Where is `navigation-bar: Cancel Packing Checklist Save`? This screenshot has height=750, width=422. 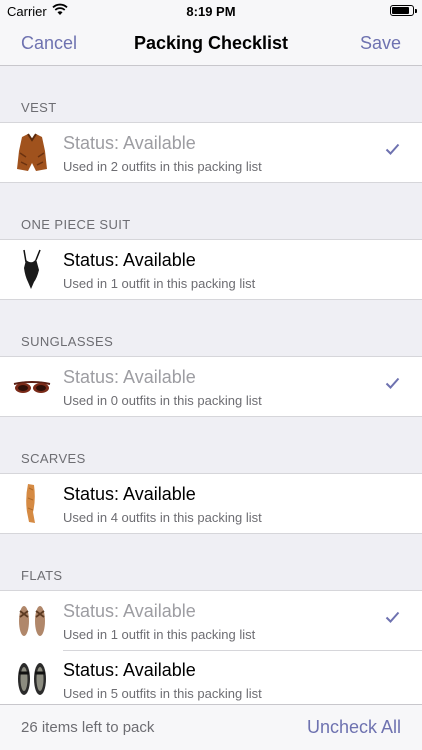
navigation-bar: Cancel Packing Checklist Save is located at coordinates (211, 44).